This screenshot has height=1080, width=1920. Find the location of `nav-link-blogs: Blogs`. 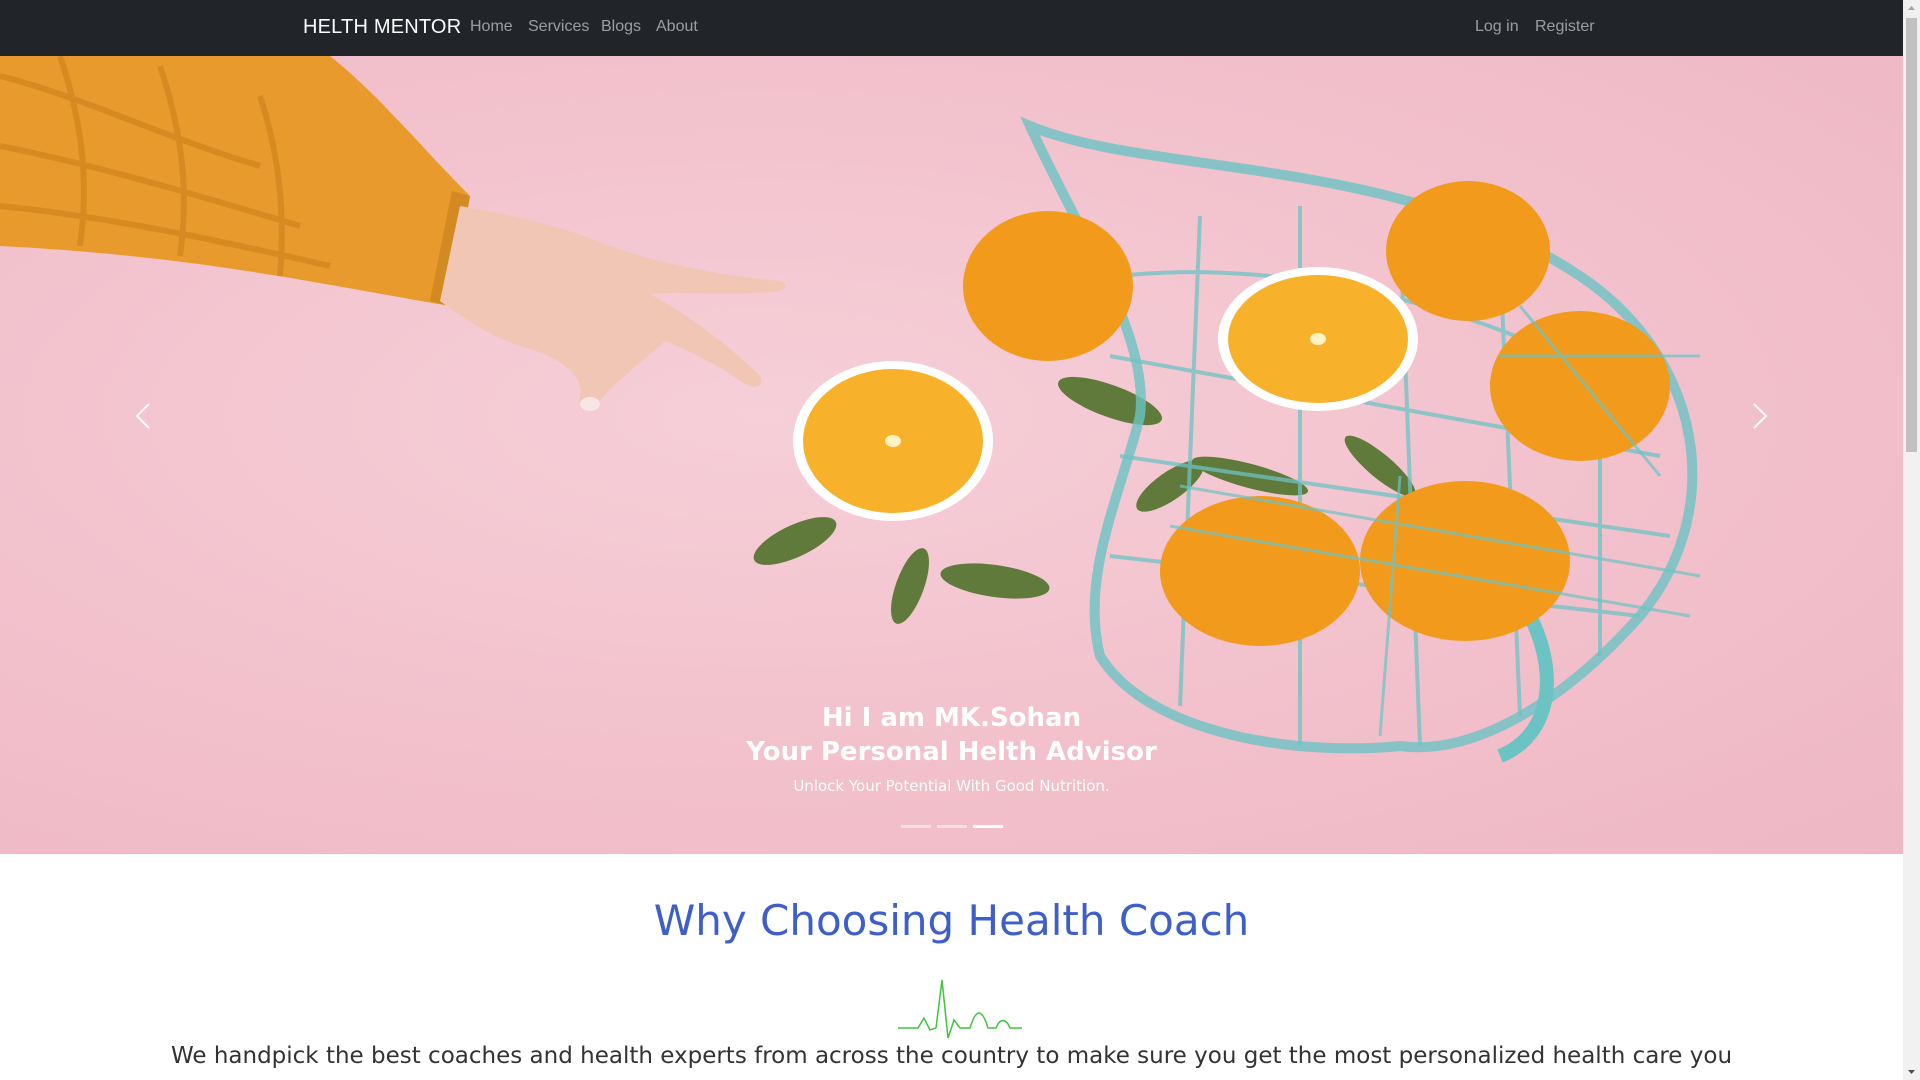

nav-link-blogs: Blogs is located at coordinates (621, 27).